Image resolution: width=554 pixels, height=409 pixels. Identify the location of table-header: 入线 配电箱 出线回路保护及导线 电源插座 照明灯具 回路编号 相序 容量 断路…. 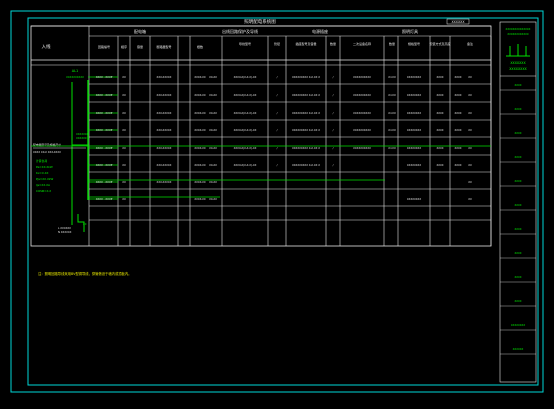
(258, 39).